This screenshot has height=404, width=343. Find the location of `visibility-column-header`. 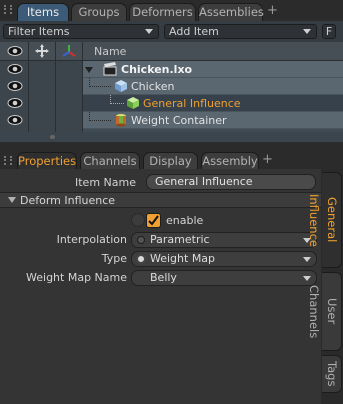

visibility-column-header is located at coordinates (14, 51).